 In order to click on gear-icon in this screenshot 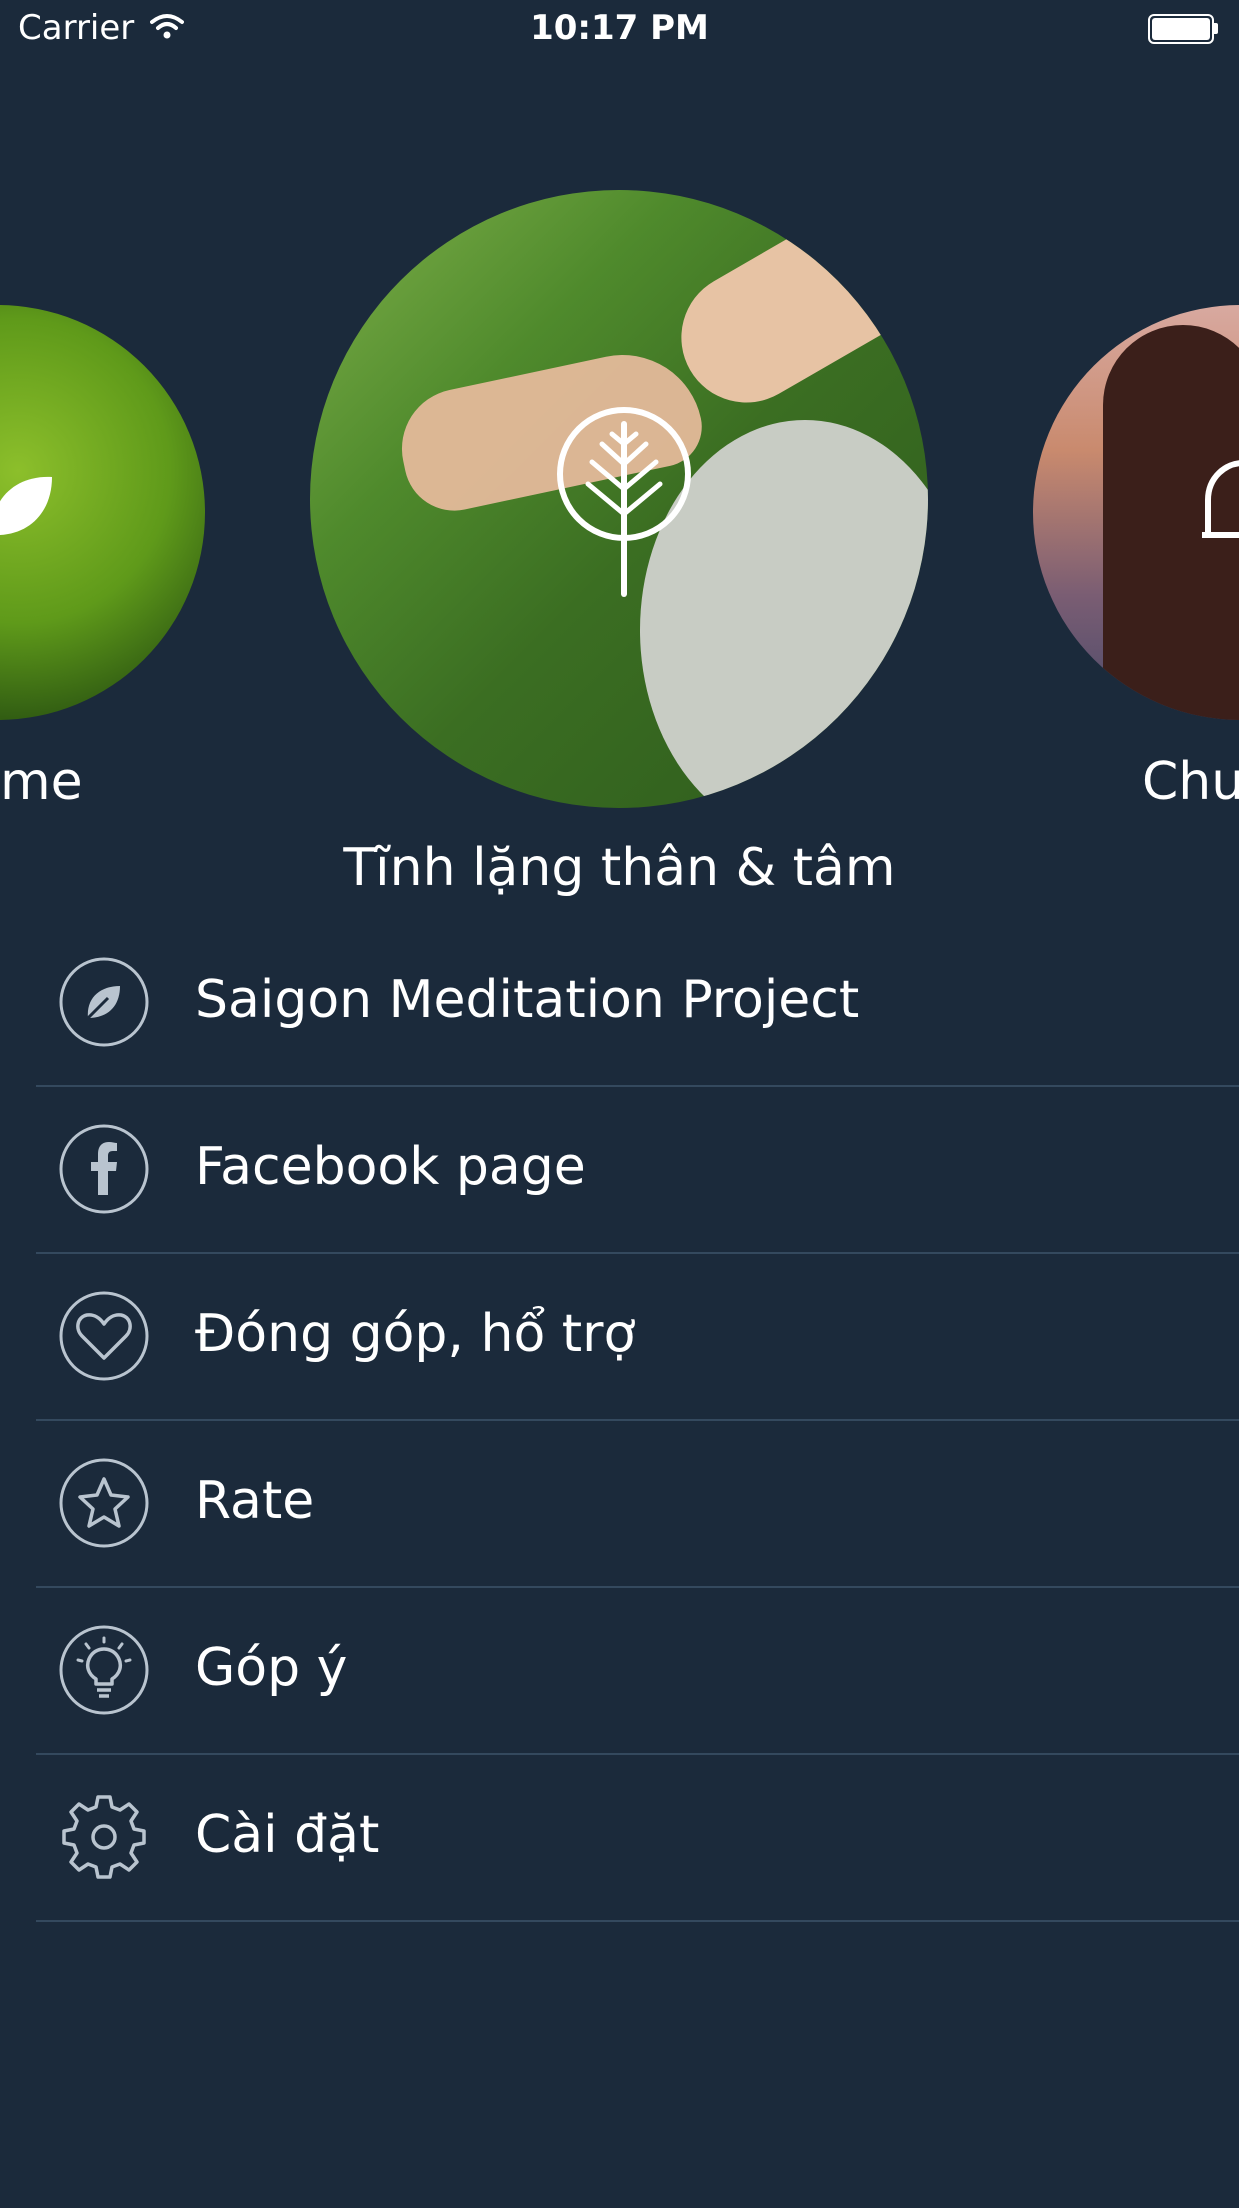, I will do `click(104, 1837)`.